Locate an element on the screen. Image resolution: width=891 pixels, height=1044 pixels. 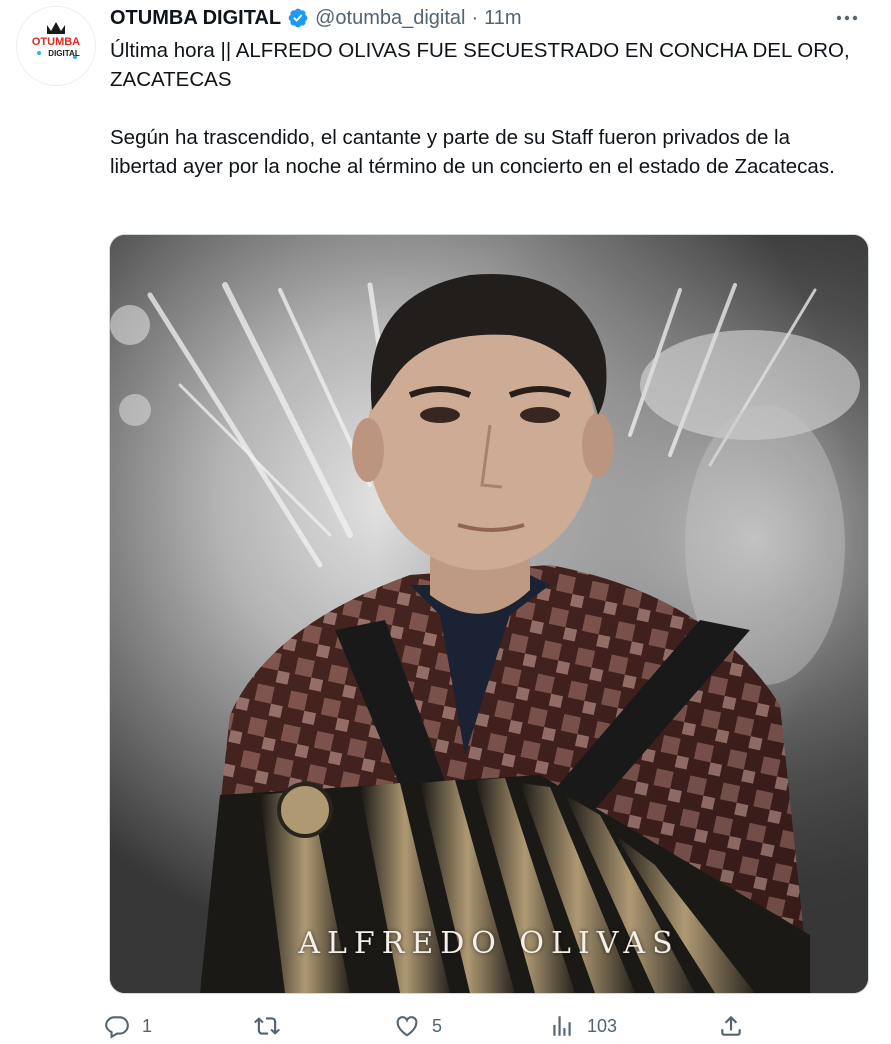
photo-caption: ALFREDO OLIVAS is located at coordinates (489, 943).